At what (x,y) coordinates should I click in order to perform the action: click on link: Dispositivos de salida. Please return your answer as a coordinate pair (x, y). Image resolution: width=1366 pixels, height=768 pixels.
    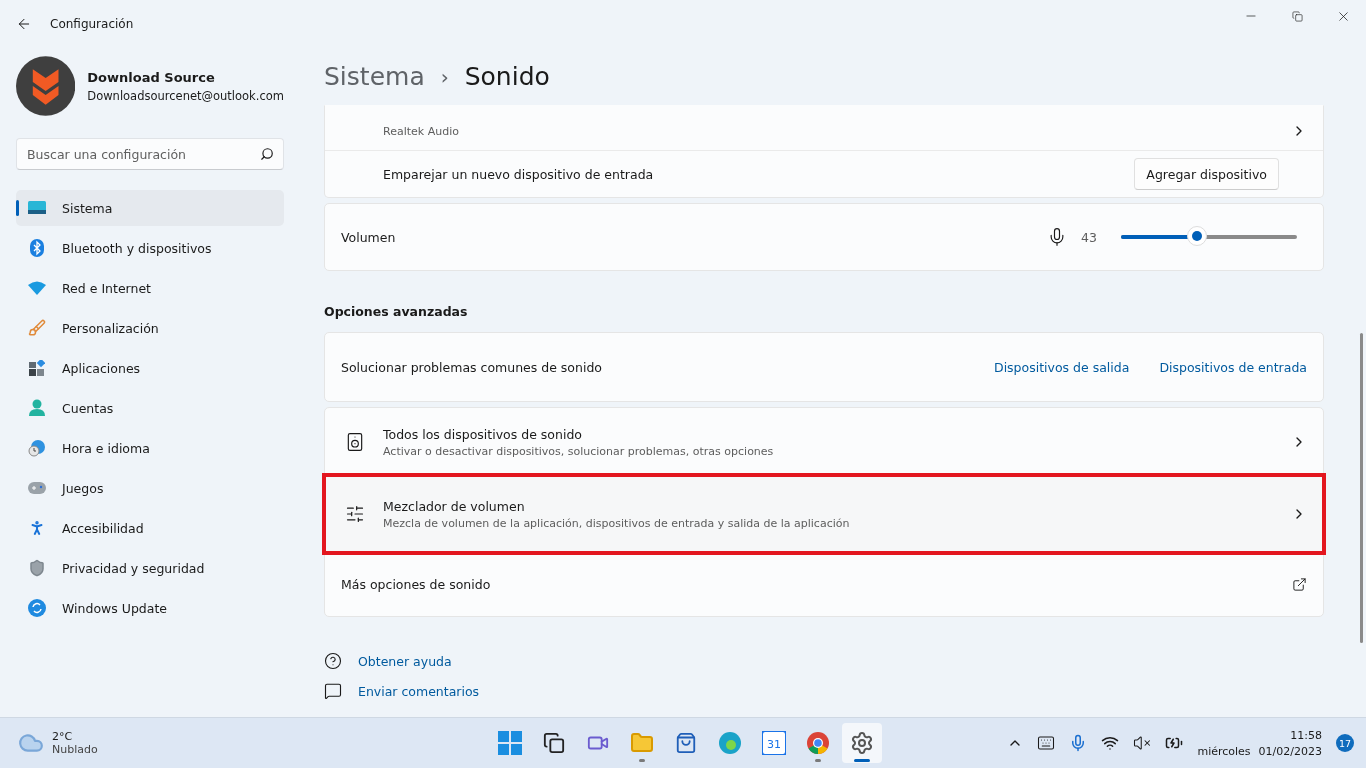
    Looking at the image, I should click on (1062, 367).